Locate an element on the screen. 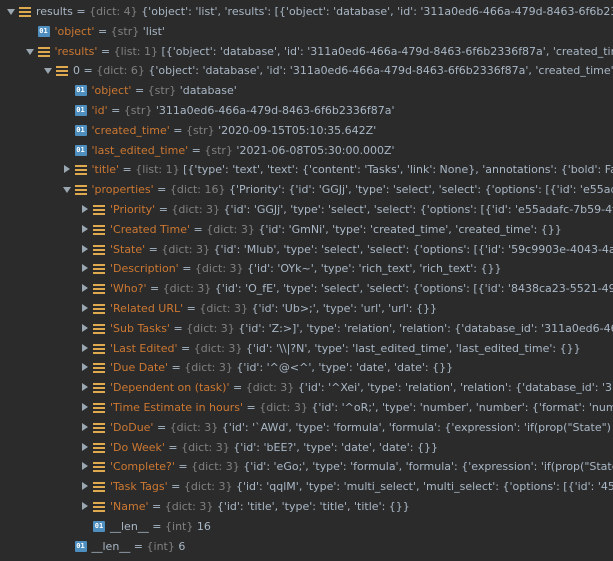  tree-row: 01__len__ = {int} 16 is located at coordinates (306, 527).